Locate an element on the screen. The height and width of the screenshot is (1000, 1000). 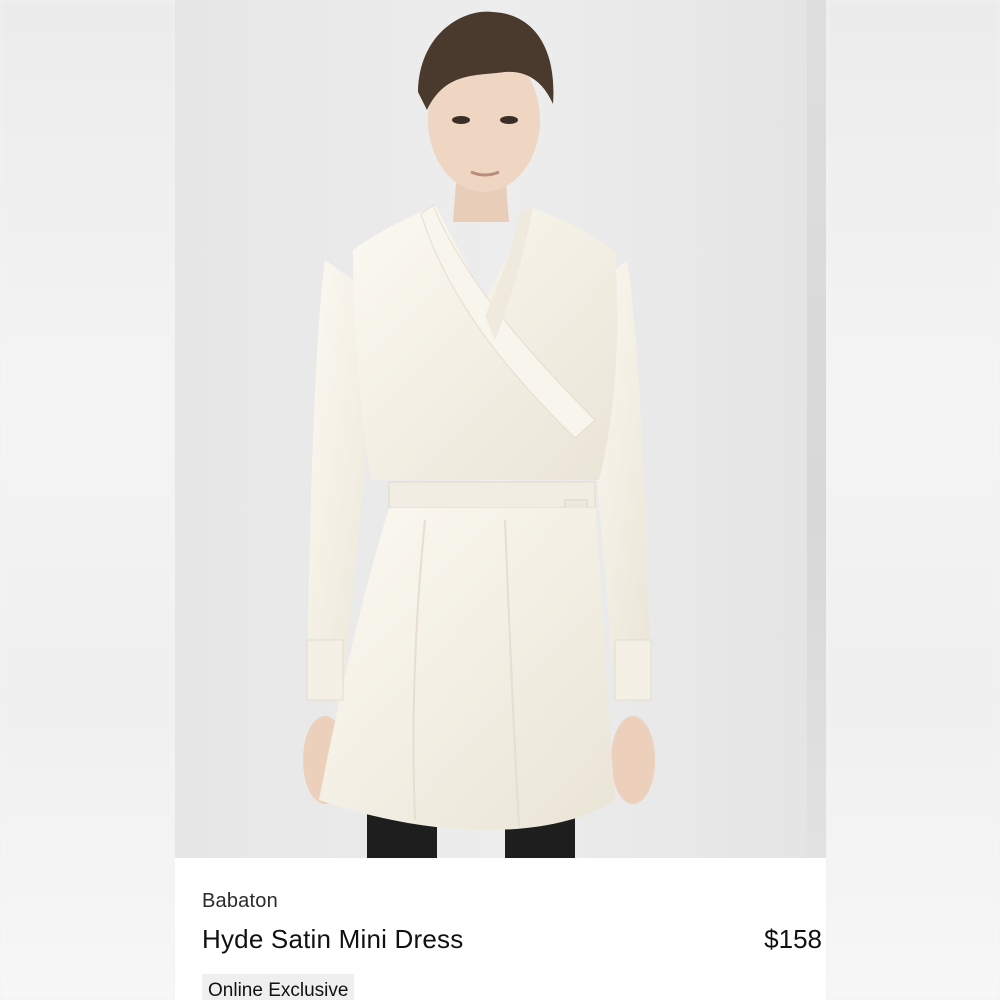
online-exclusive-badge: Online Exclusive is located at coordinates (278, 987).